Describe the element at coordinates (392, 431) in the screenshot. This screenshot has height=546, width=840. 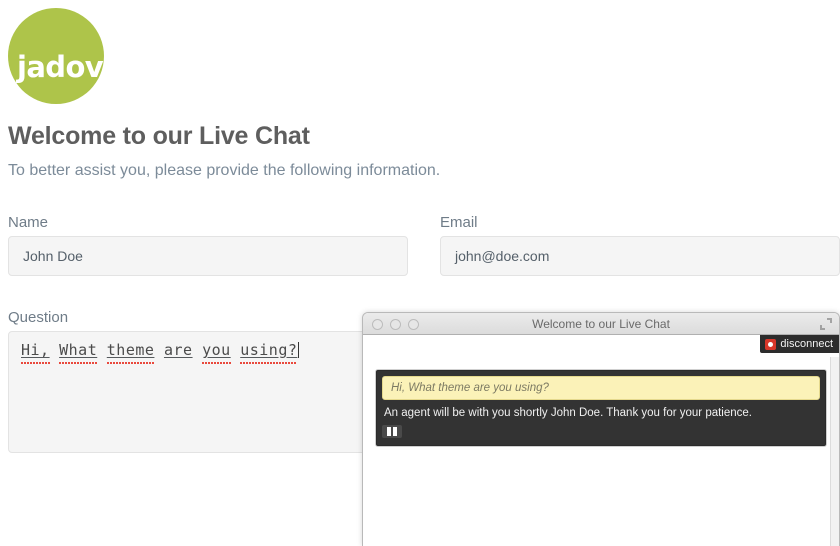
I see `typing-indicator-icon` at that location.